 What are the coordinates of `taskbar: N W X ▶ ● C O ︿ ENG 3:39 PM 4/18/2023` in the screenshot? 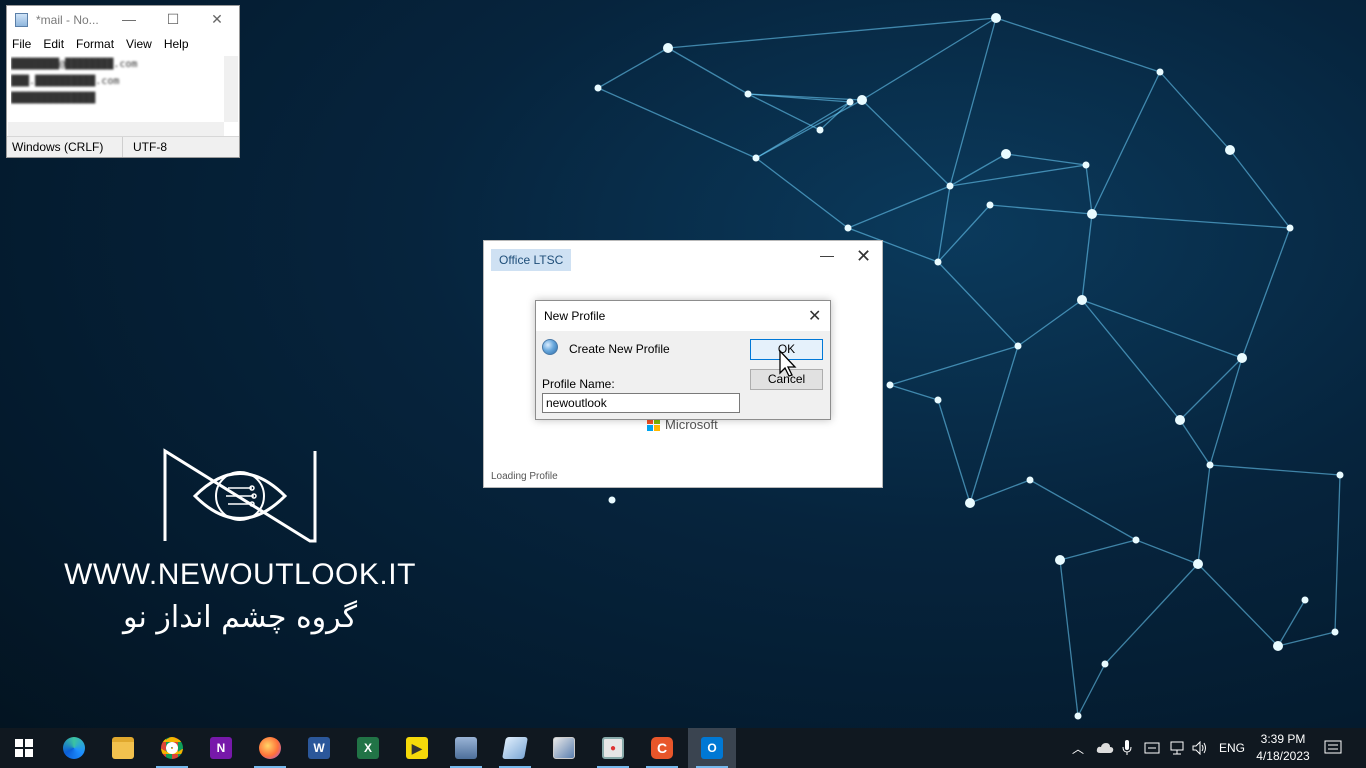 It's located at (683, 748).